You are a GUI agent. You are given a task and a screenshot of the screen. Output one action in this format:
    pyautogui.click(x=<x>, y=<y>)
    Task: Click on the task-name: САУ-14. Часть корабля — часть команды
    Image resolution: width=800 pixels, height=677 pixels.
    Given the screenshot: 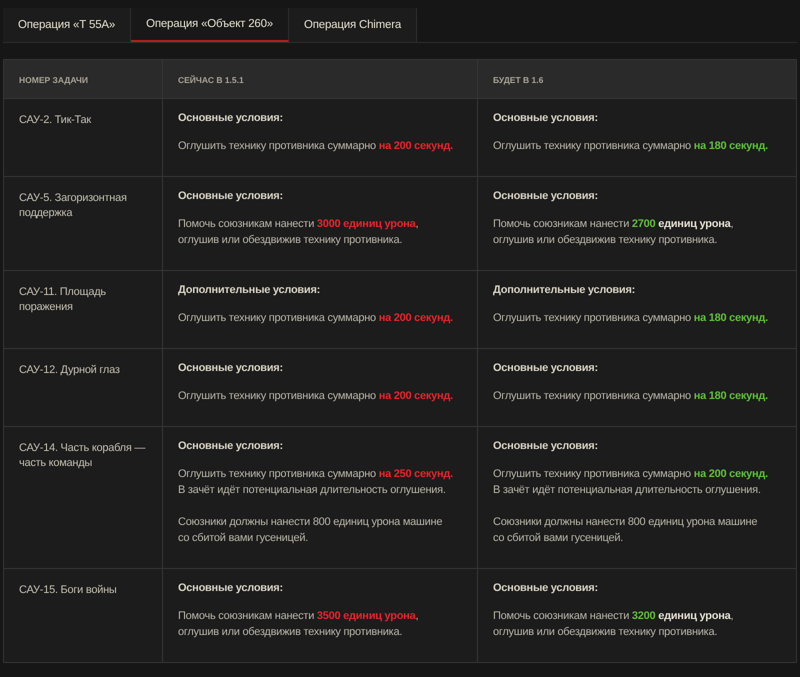 What is the action you would take?
    pyautogui.click(x=82, y=456)
    